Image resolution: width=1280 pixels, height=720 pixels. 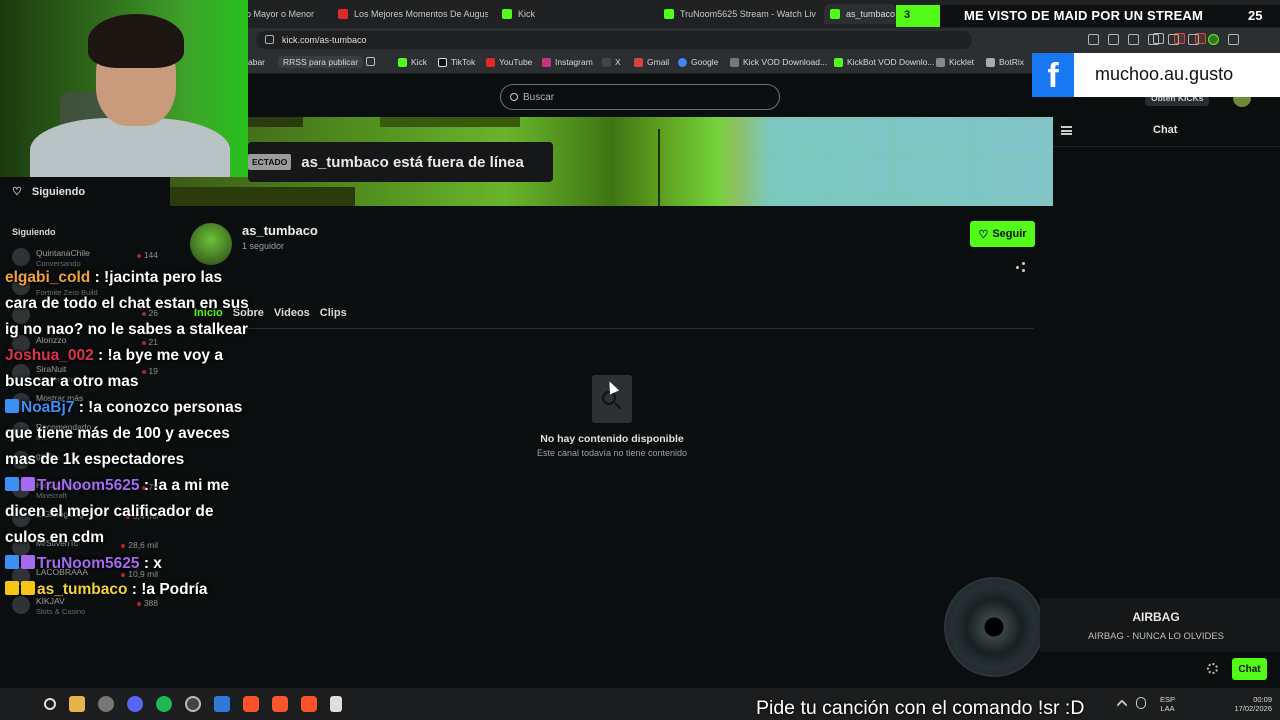 I want to click on bookmark: X, so click(x=611, y=62).